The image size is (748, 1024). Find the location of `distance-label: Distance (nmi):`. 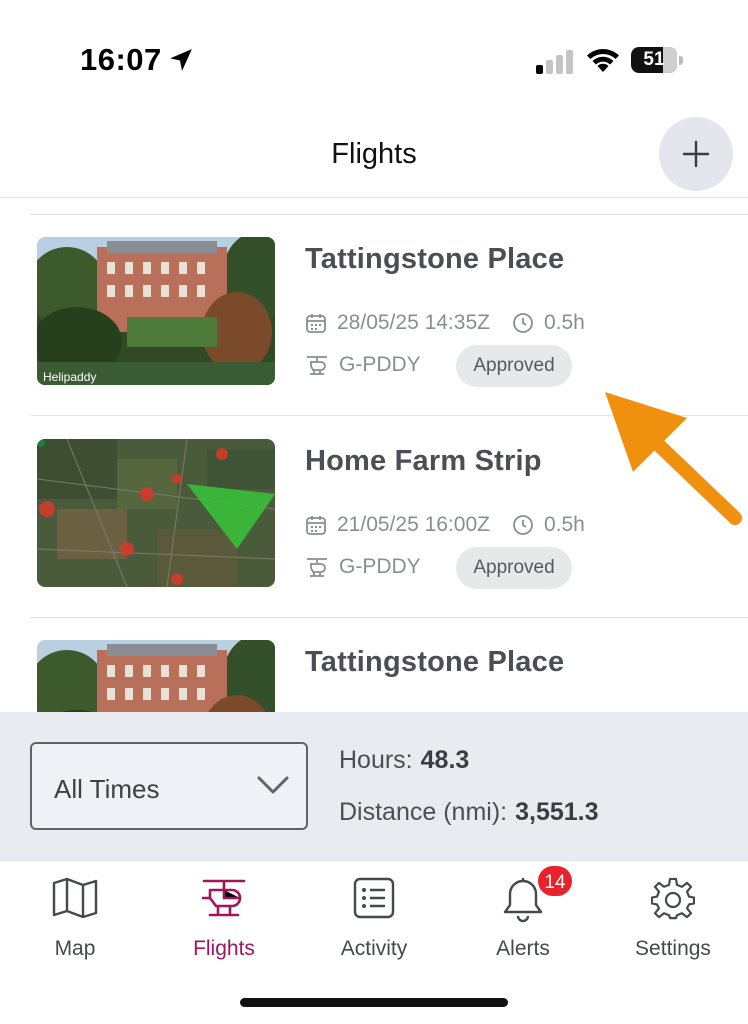

distance-label: Distance (nmi): is located at coordinates (423, 812).